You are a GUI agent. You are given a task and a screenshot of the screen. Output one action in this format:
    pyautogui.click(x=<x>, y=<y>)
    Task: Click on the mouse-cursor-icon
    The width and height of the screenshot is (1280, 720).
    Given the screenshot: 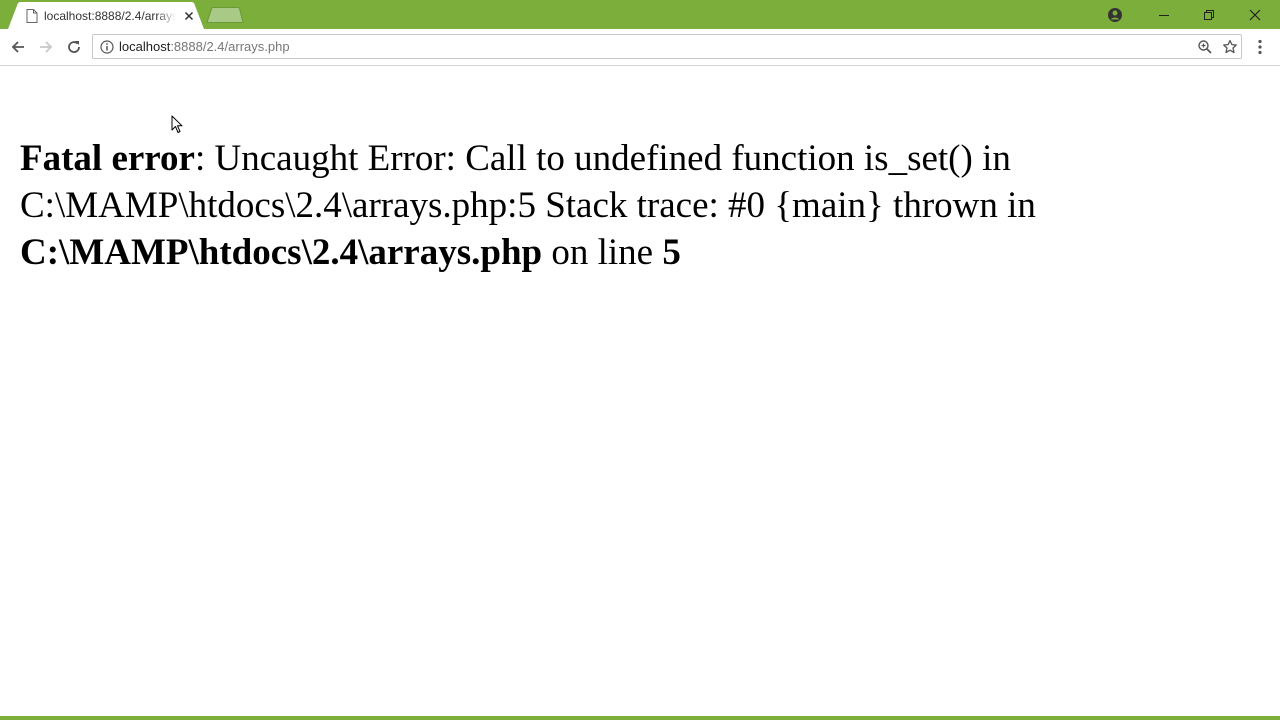 What is the action you would take?
    pyautogui.click(x=177, y=124)
    